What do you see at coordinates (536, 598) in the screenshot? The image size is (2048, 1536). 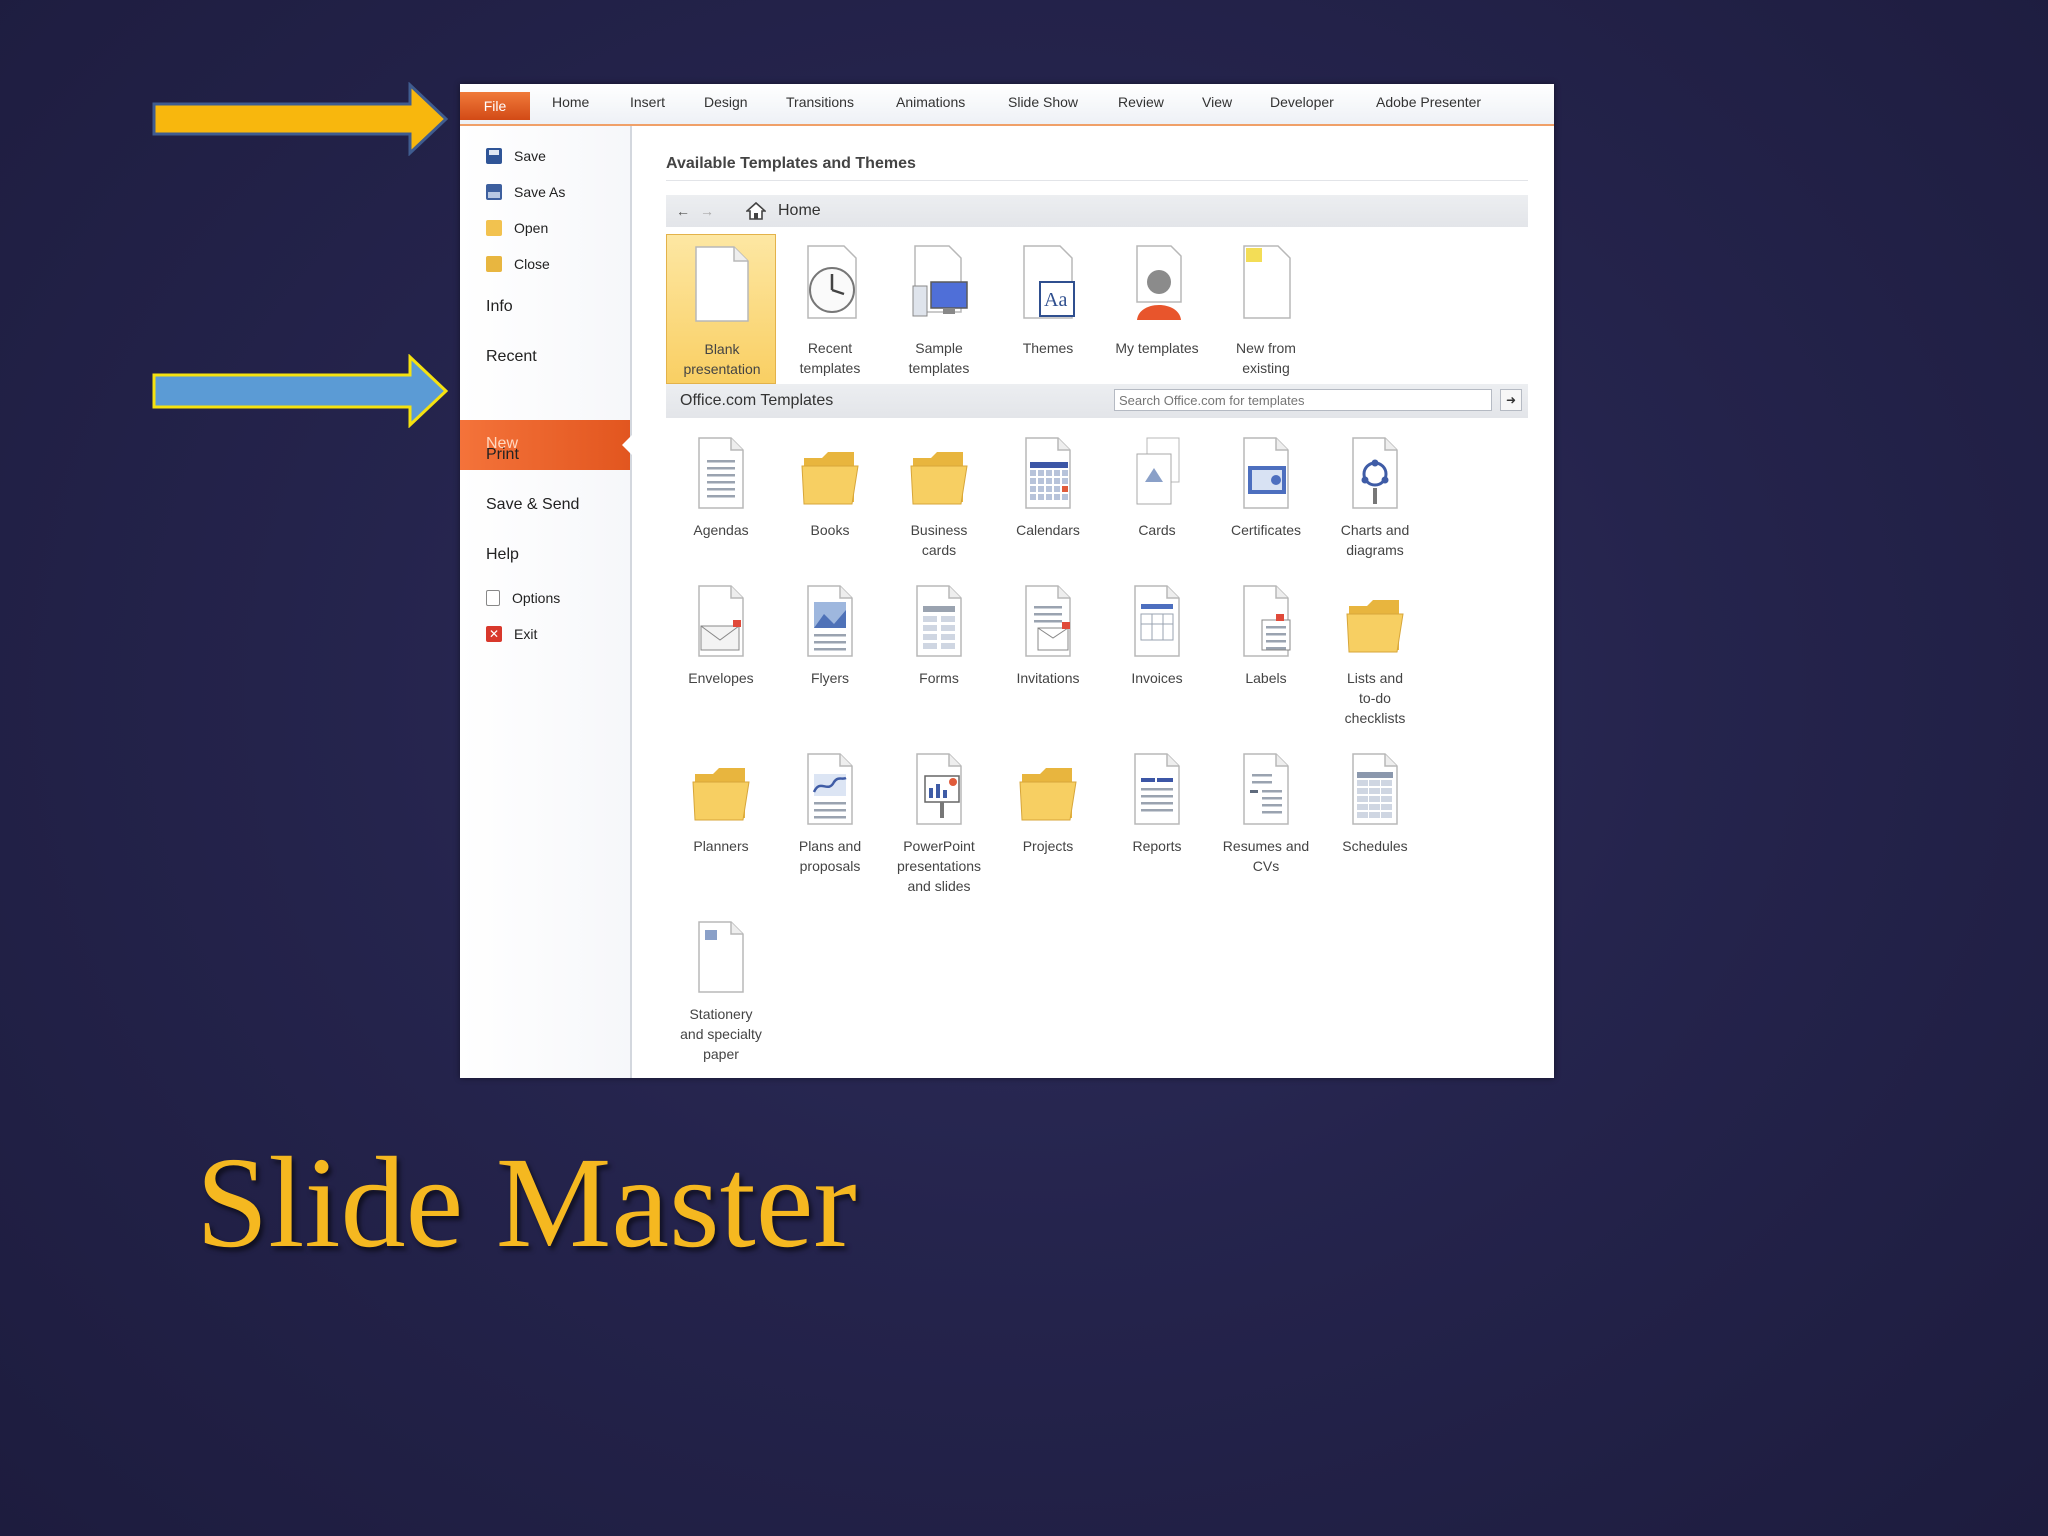 I see `menu-options-label: Options` at bounding box center [536, 598].